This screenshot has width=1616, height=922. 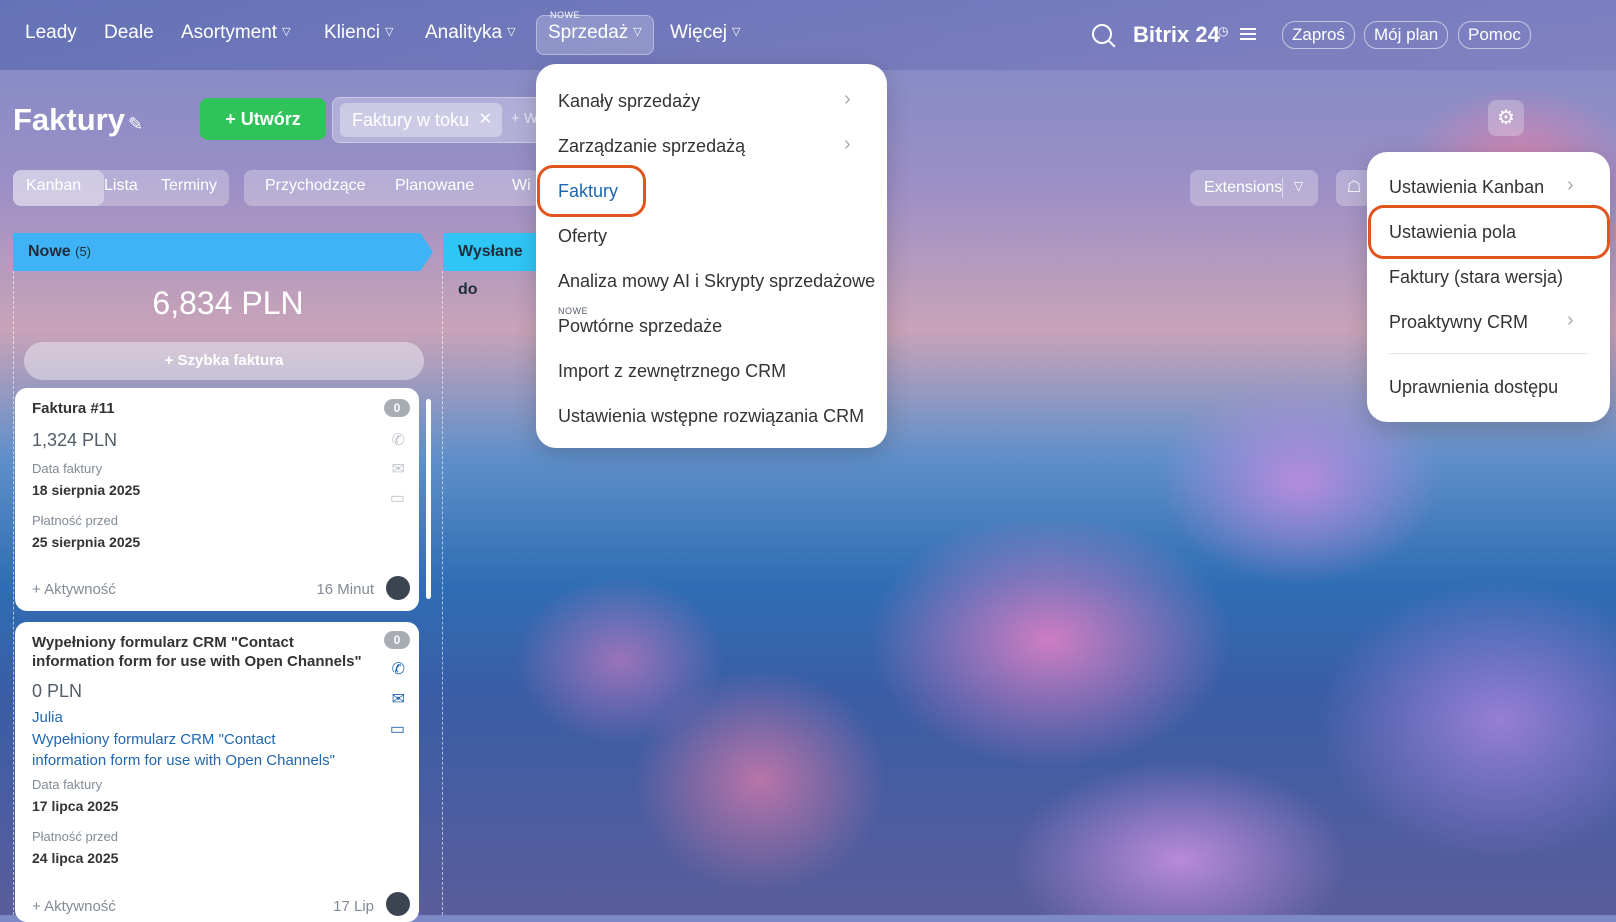 I want to click on nav-item-label: Leady, so click(x=51, y=32).